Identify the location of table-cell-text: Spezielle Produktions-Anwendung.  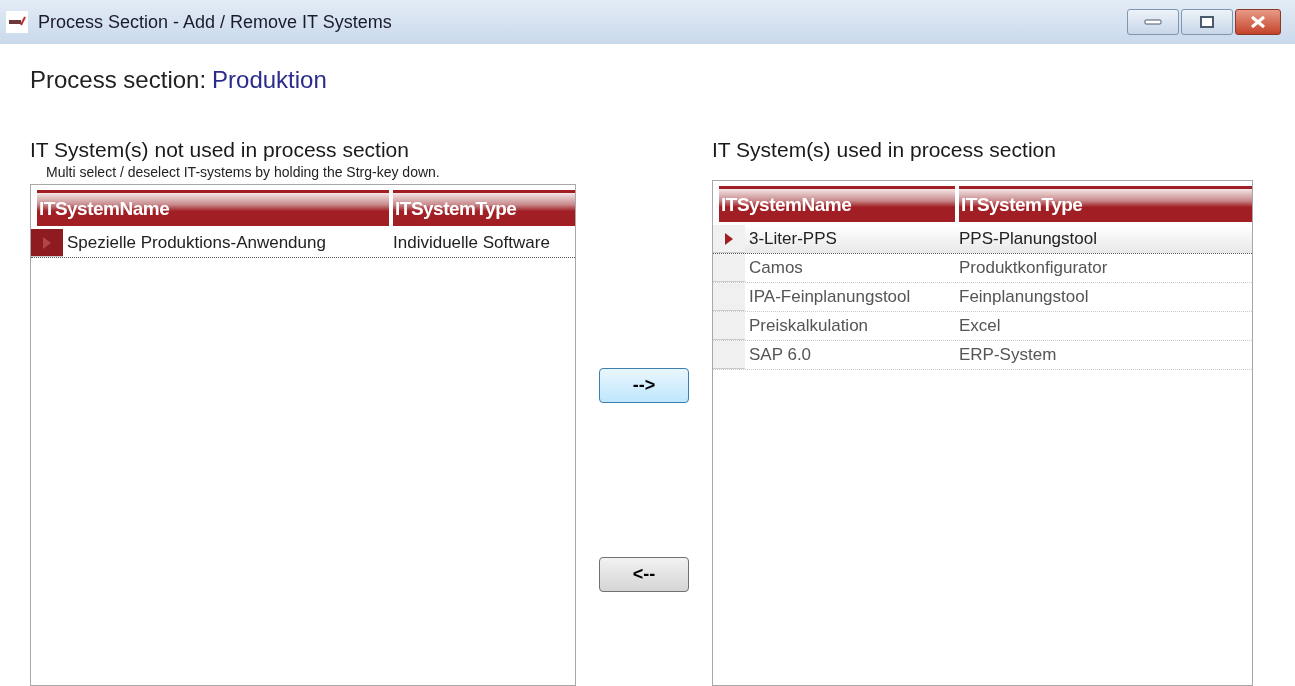
(196, 243).